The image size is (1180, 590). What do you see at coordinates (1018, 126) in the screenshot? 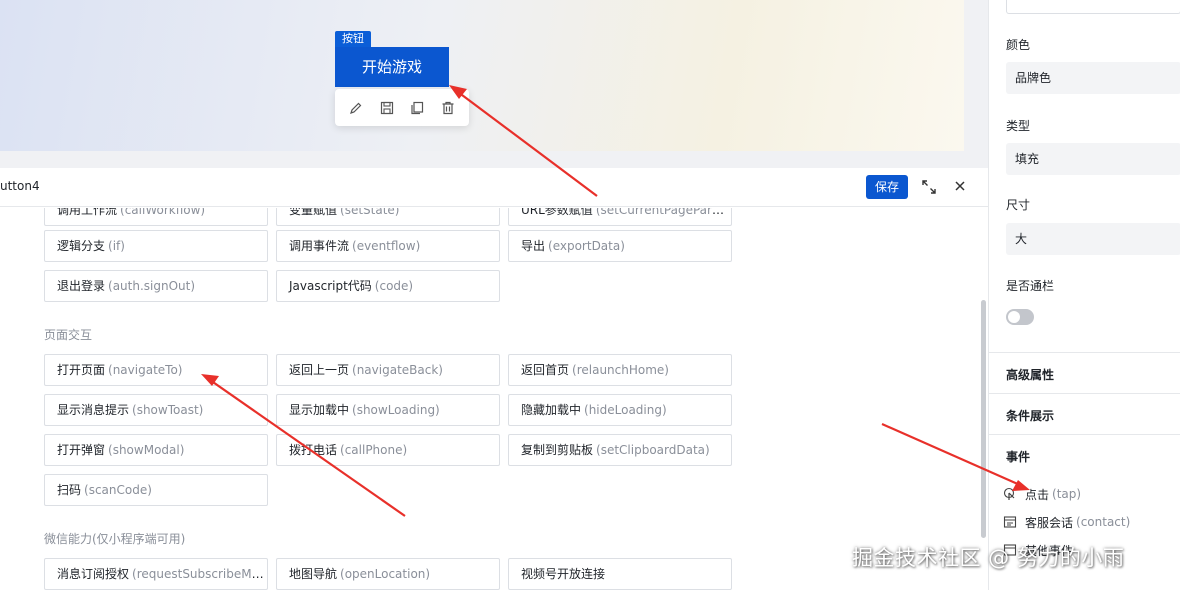
I see `type-label: 类型` at bounding box center [1018, 126].